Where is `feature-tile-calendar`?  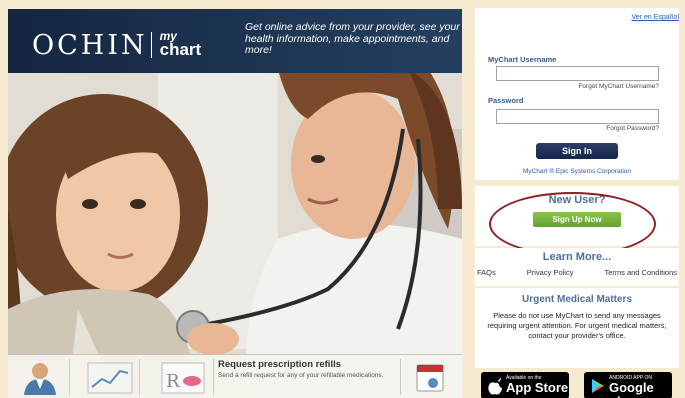
feature-tile-calendar is located at coordinates (429, 377).